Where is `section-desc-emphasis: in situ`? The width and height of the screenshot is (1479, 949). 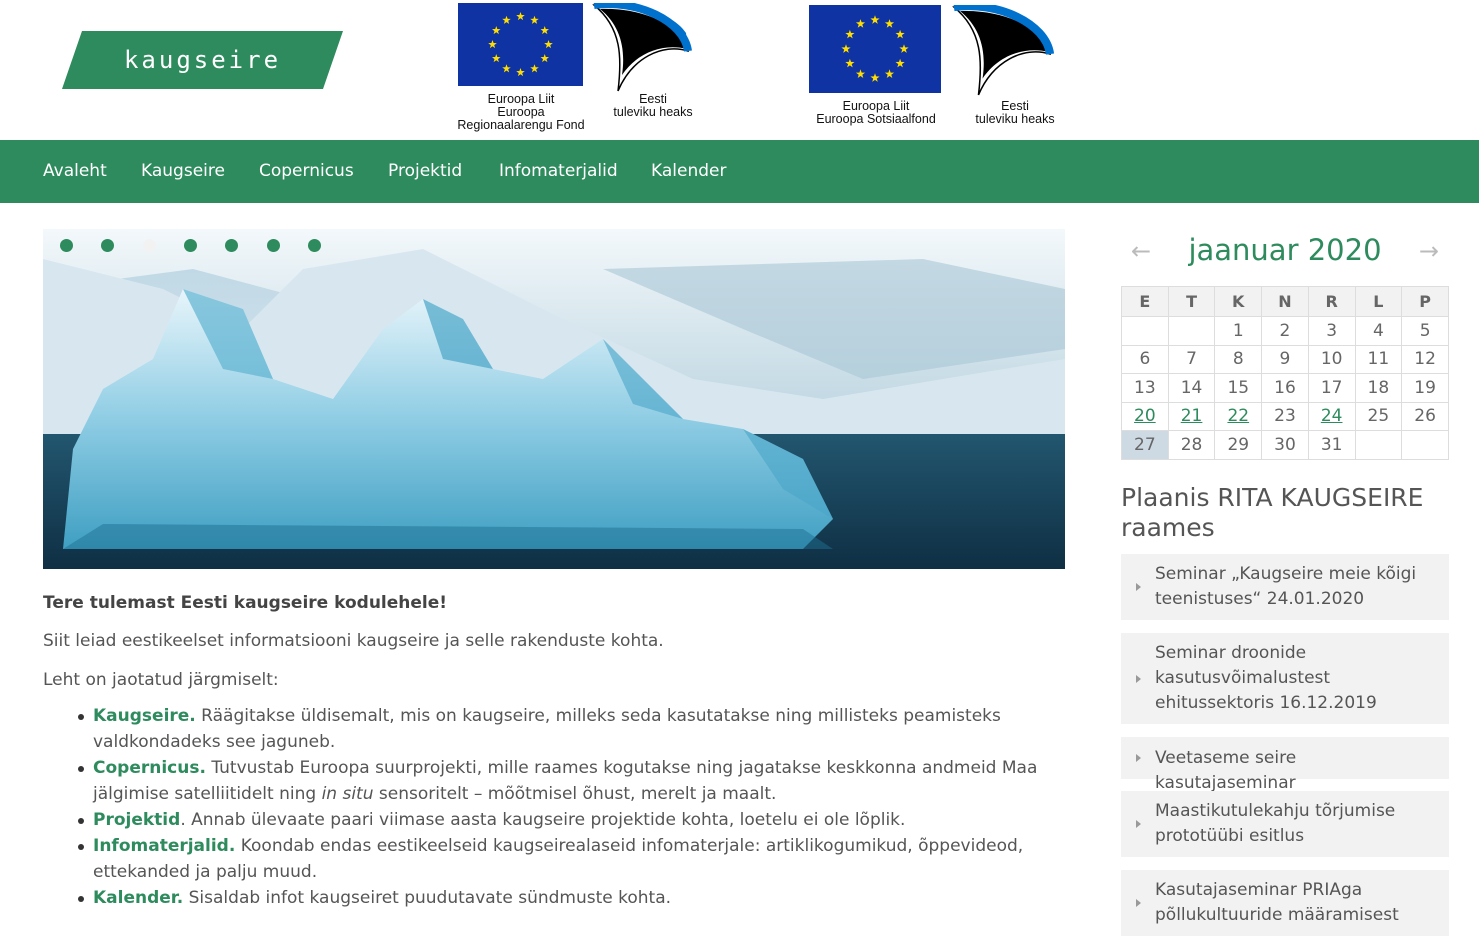 section-desc-emphasis: in situ is located at coordinates (347, 794).